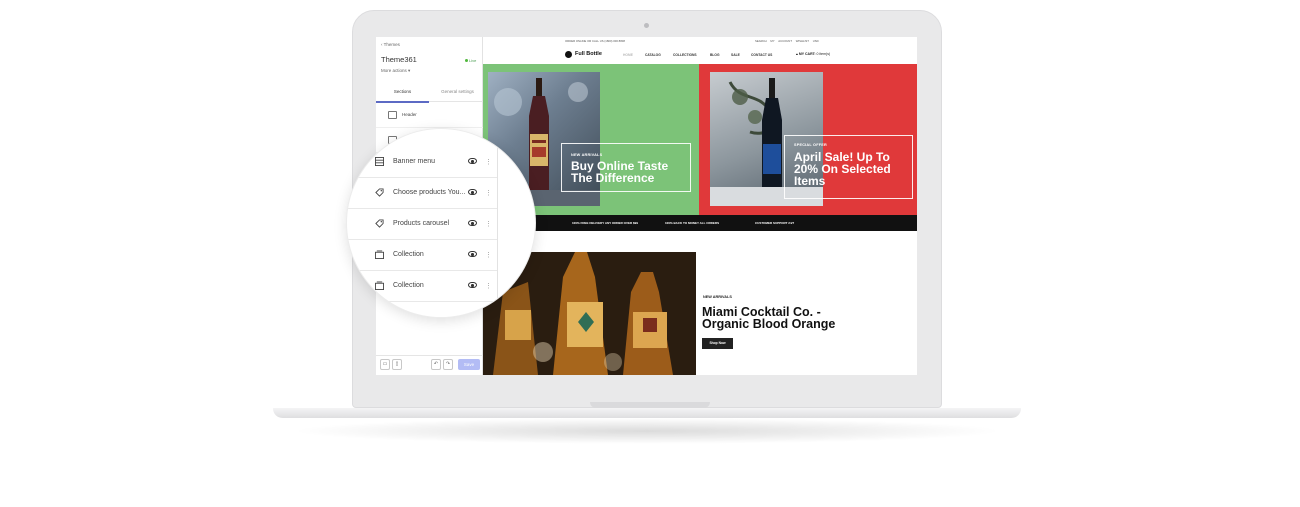 The image size is (1300, 507). Describe the element at coordinates (429, 115) in the screenshot. I see `sidebar-item-header: Header` at that location.